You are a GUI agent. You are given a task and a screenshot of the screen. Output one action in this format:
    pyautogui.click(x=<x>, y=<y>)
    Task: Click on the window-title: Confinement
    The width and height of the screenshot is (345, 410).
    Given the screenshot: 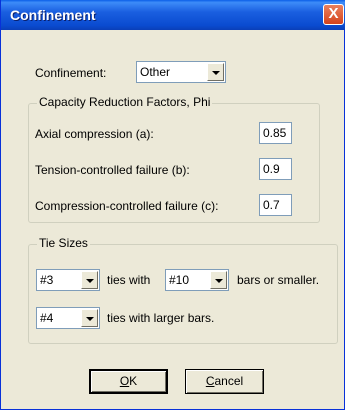 What is the action you would take?
    pyautogui.click(x=53, y=15)
    